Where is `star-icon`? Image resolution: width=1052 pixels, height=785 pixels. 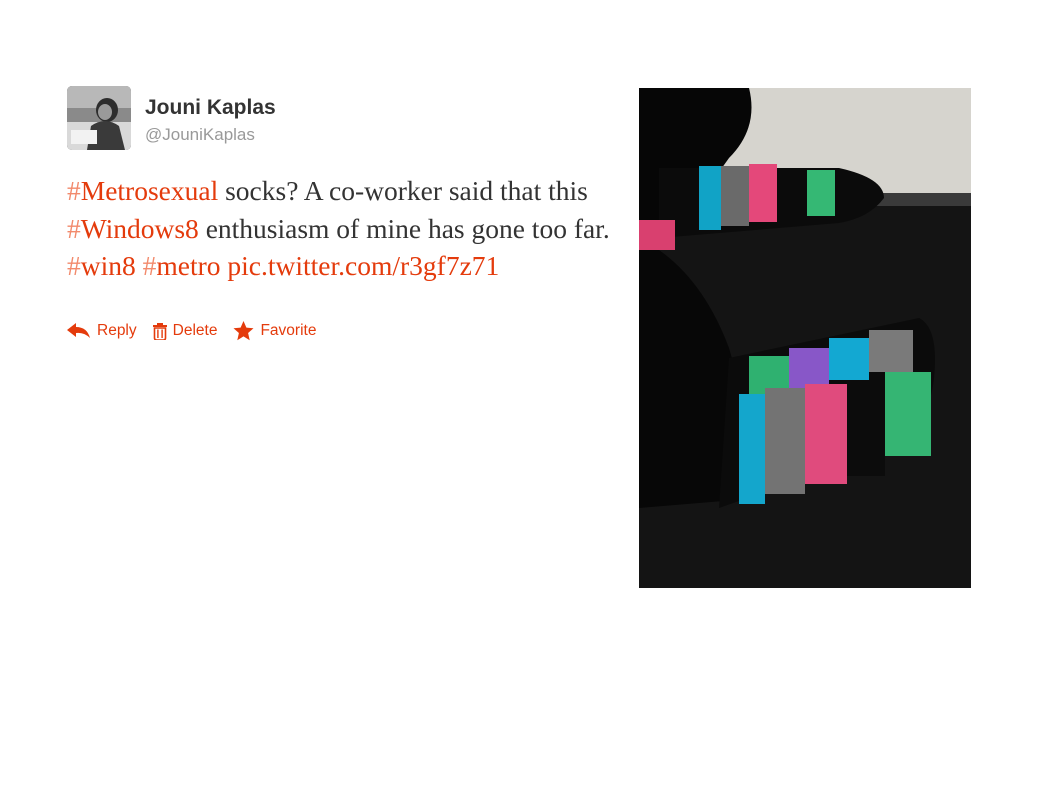
star-icon is located at coordinates (243, 331).